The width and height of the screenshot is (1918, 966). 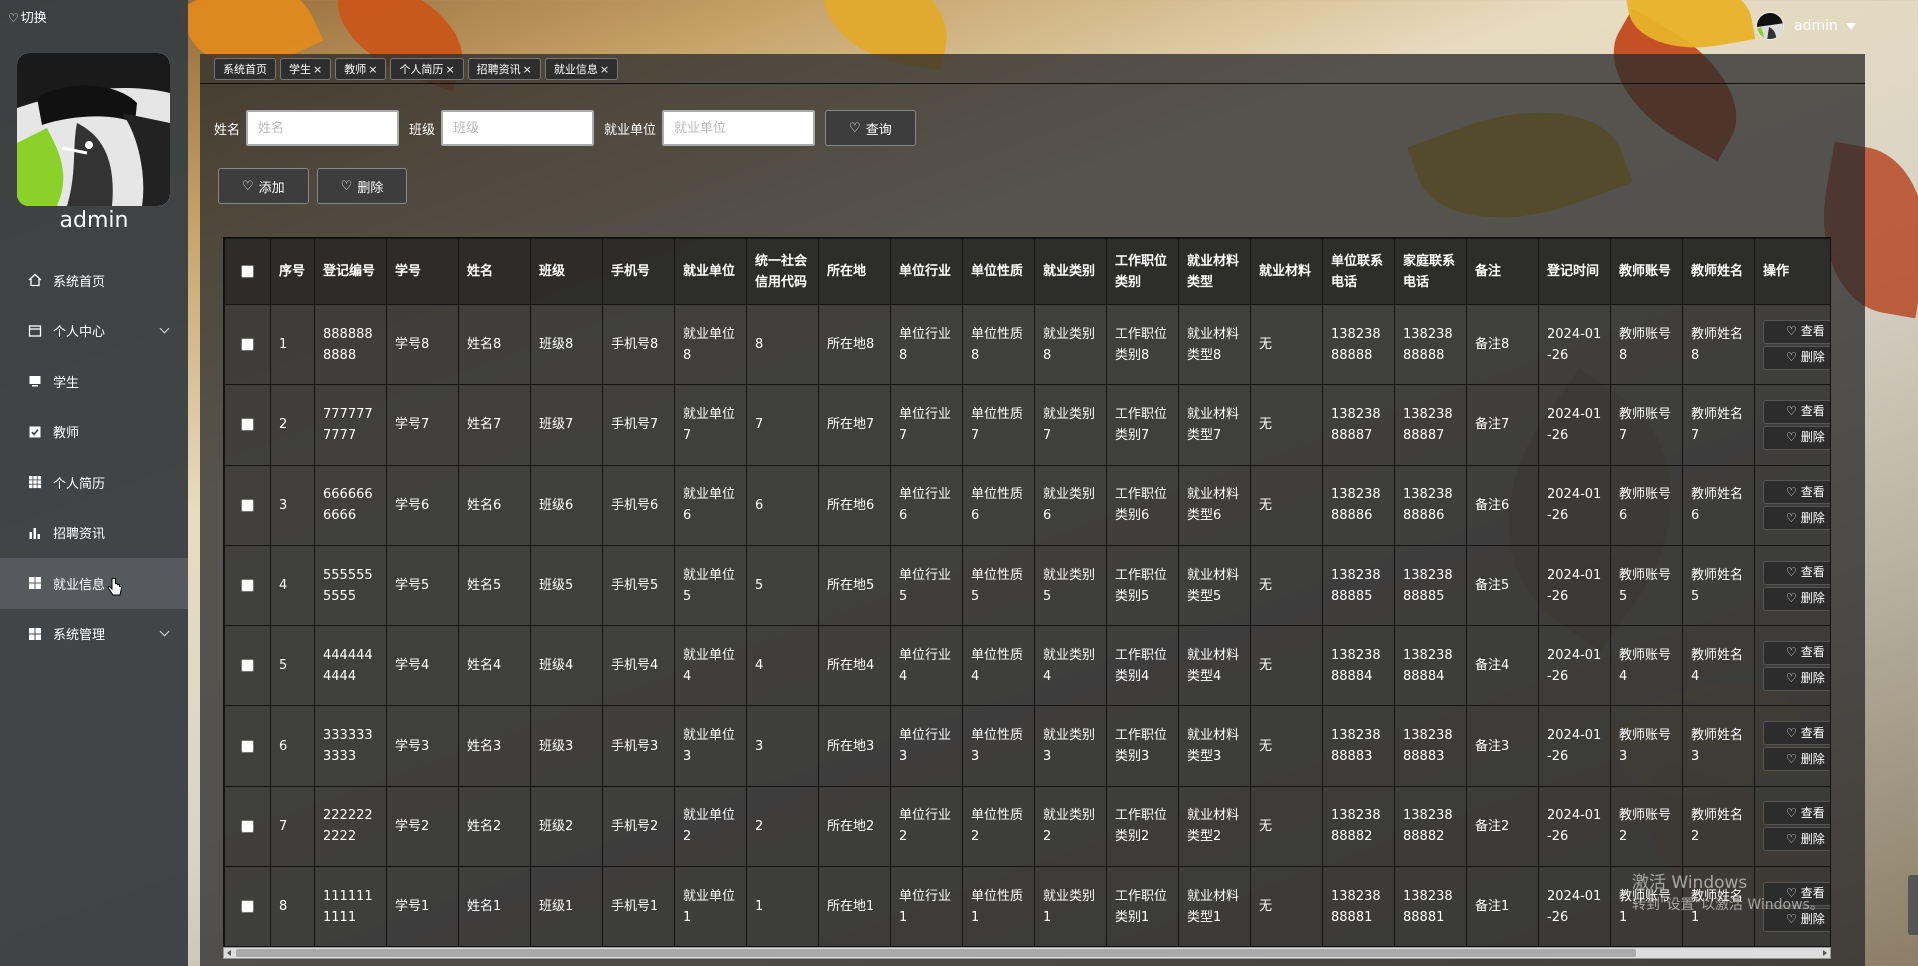 What do you see at coordinates (94, 432) in the screenshot?
I see `sidebar-item-teachers: 教师` at bounding box center [94, 432].